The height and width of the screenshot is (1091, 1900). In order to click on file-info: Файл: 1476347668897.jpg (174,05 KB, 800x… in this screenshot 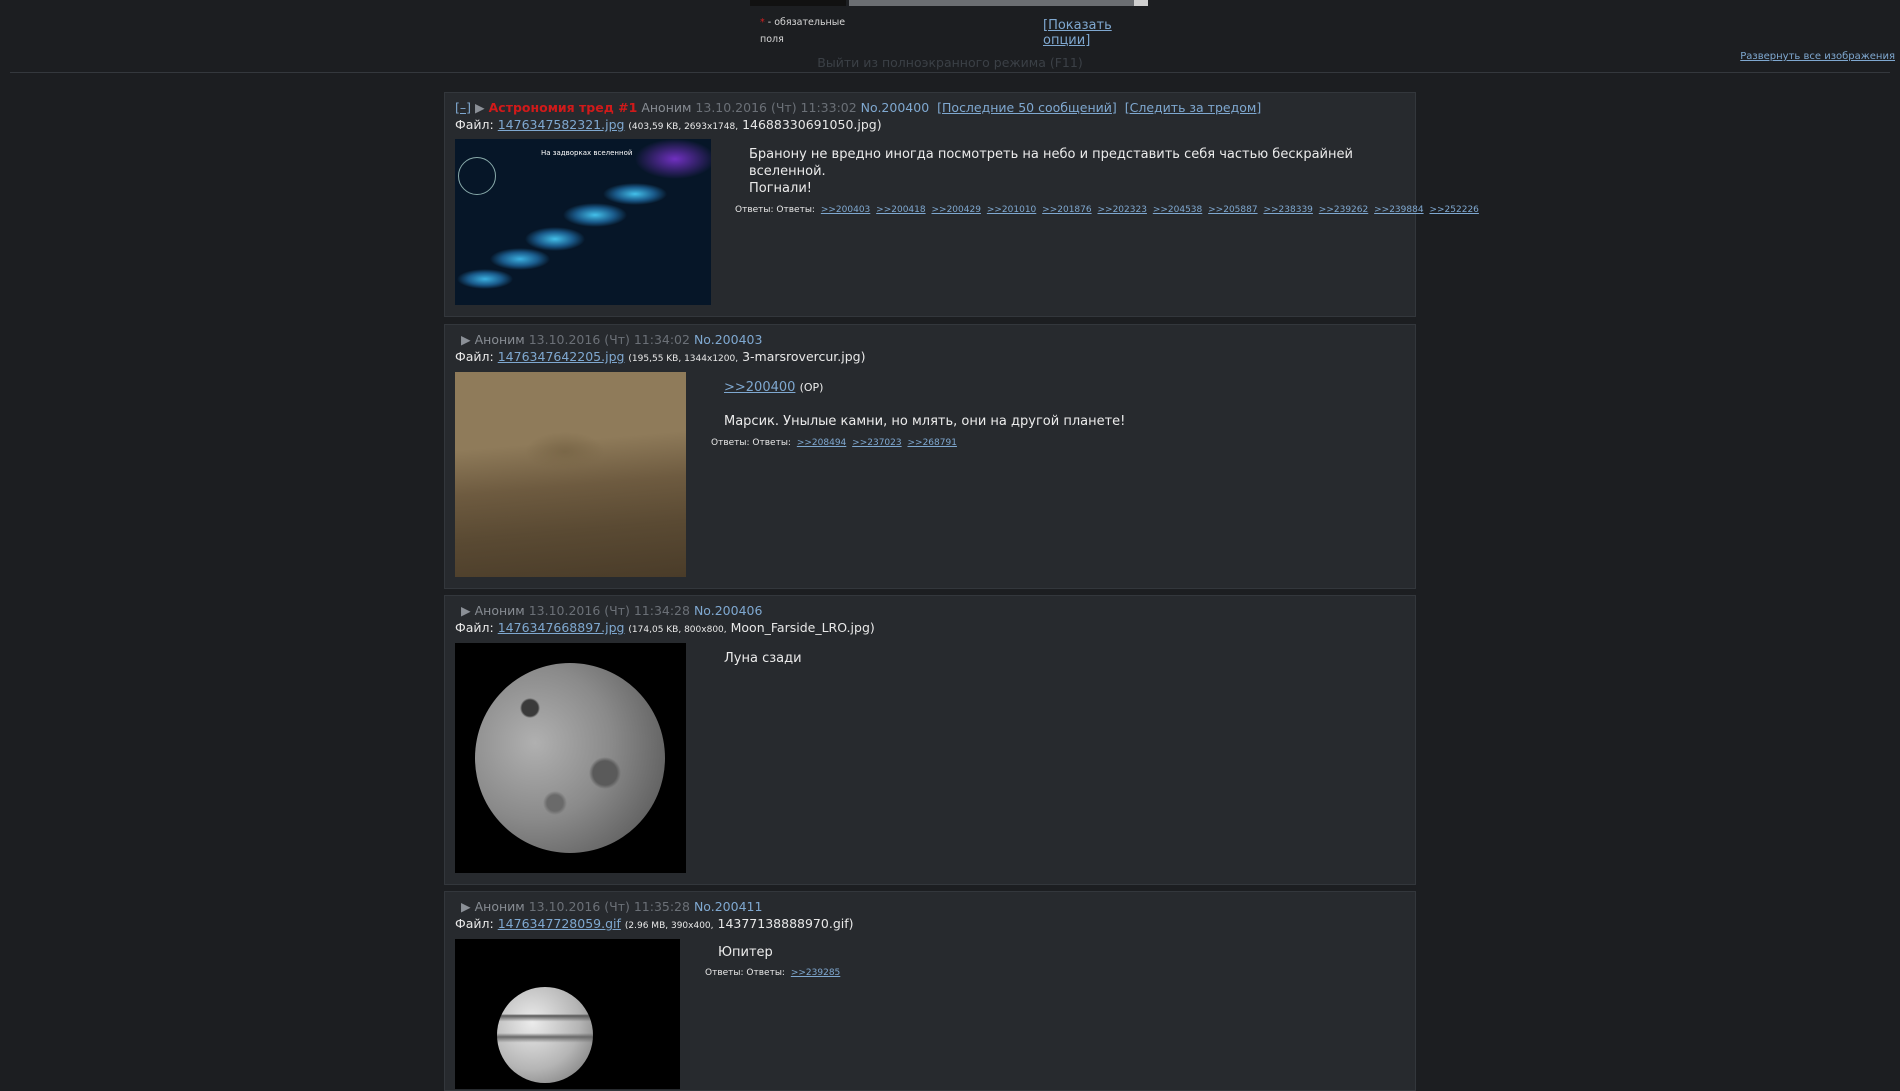, I will do `click(665, 627)`.